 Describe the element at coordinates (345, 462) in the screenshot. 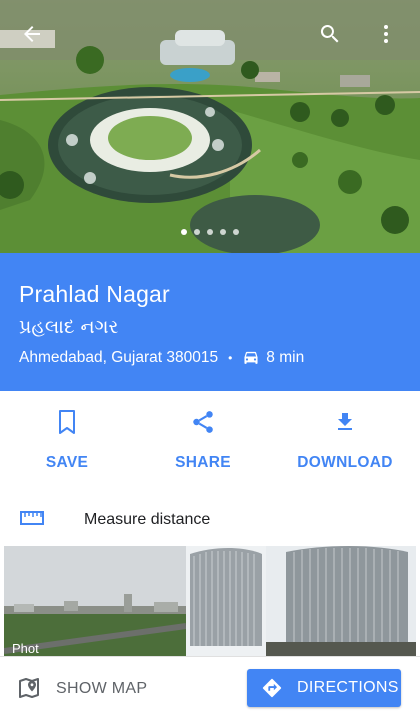

I see `download-label: DOWNLOAD` at that location.